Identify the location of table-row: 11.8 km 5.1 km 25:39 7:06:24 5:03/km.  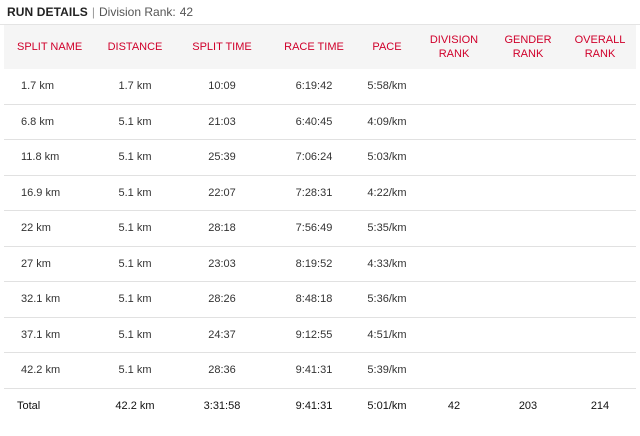
(320, 157).